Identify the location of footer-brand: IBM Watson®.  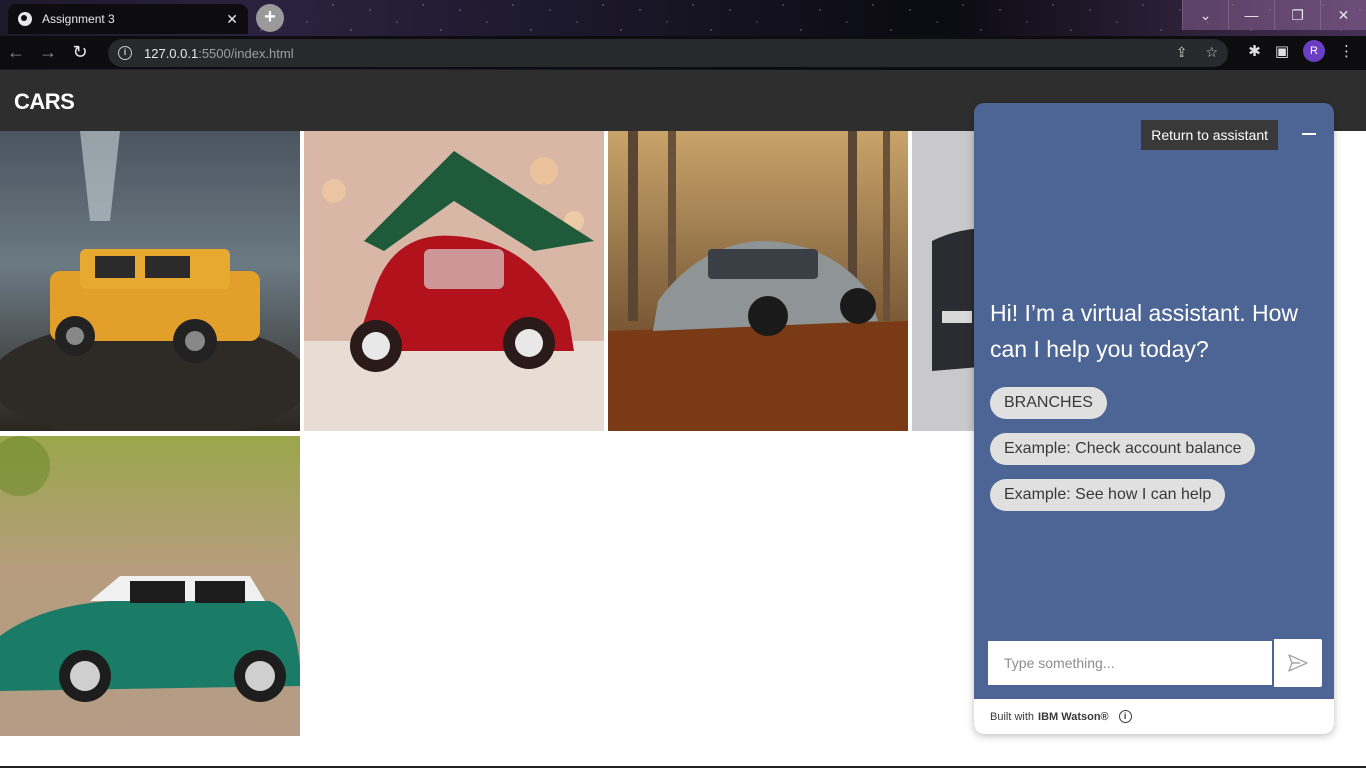
(1073, 716).